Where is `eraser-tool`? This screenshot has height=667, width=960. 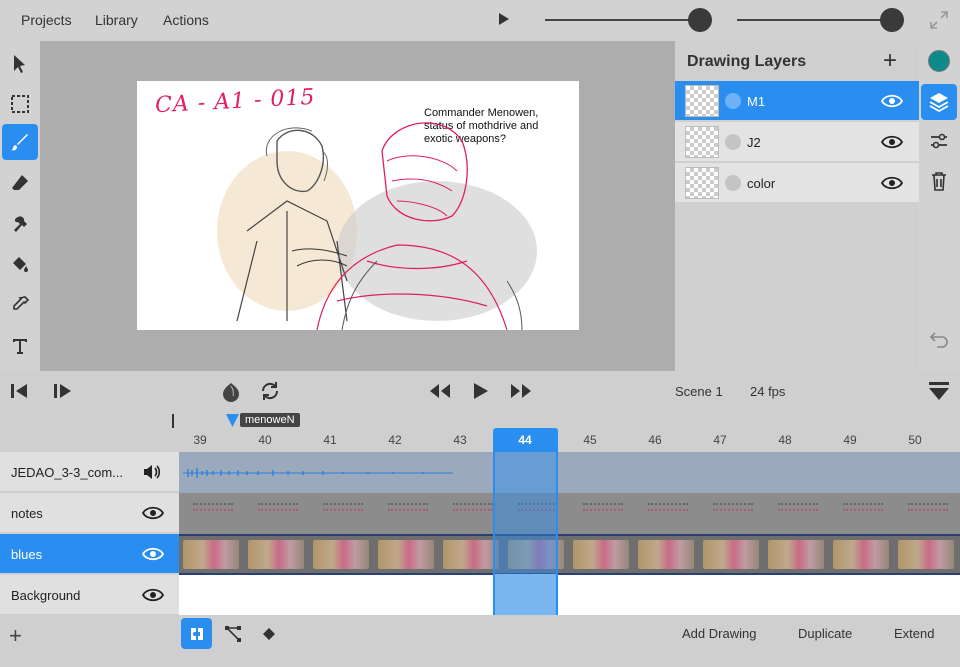
eraser-tool is located at coordinates (20, 183).